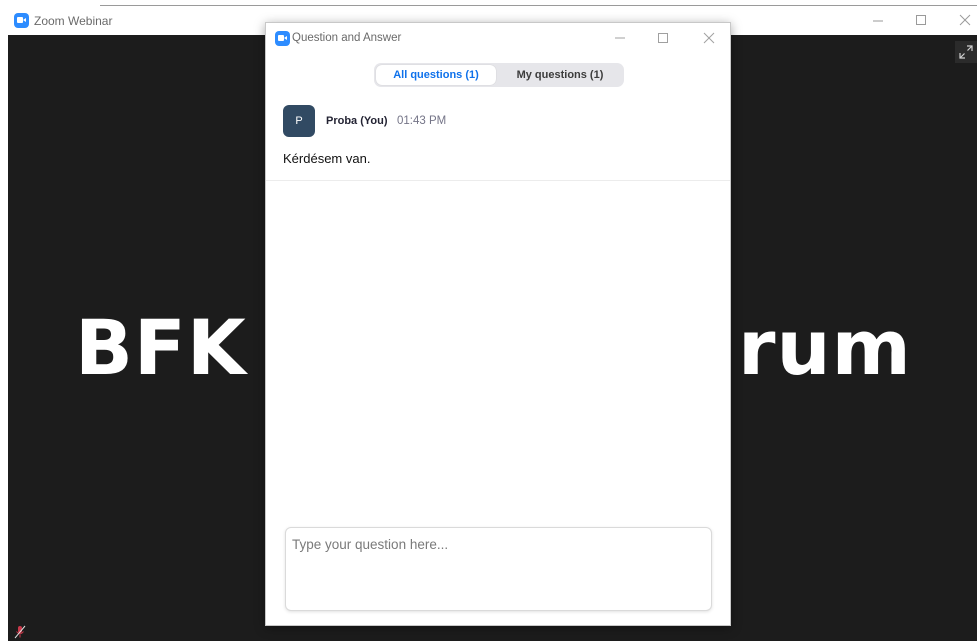 This screenshot has height=641, width=977. I want to click on question-input, so click(498, 569).